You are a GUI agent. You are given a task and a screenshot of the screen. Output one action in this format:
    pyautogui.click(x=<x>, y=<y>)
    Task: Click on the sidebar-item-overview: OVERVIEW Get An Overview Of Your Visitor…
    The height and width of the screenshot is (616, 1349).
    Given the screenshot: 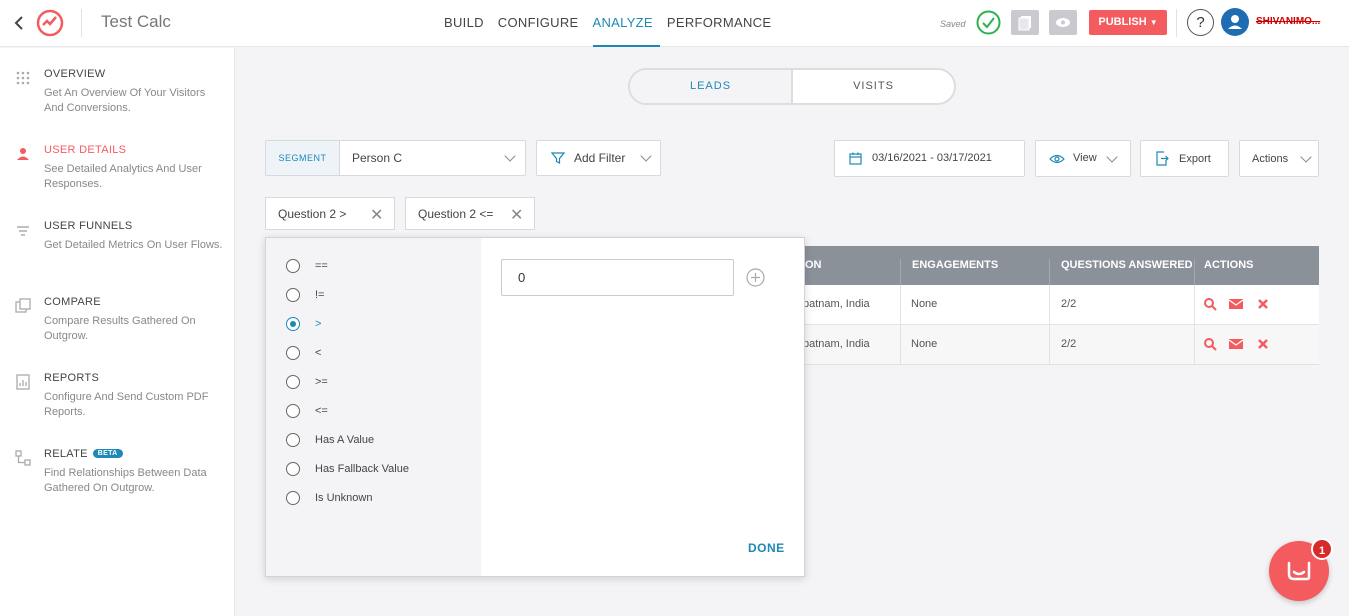 What is the action you would take?
    pyautogui.click(x=117, y=98)
    